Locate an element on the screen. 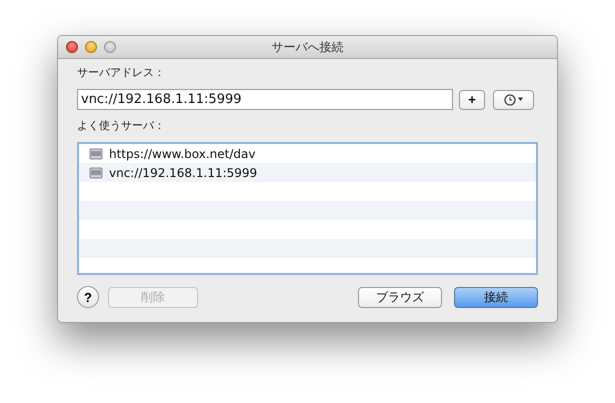  window-title: サーバへ接続 is located at coordinates (308, 47).